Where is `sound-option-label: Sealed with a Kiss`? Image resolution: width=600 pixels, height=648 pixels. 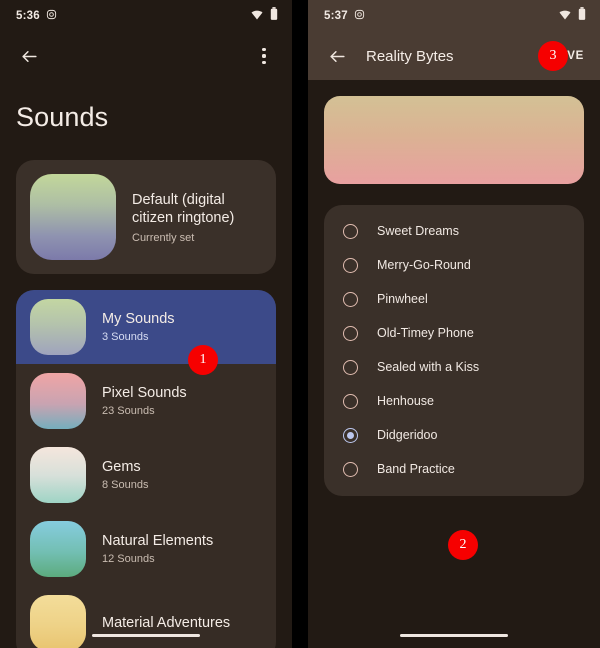 sound-option-label: Sealed with a Kiss is located at coordinates (428, 367).